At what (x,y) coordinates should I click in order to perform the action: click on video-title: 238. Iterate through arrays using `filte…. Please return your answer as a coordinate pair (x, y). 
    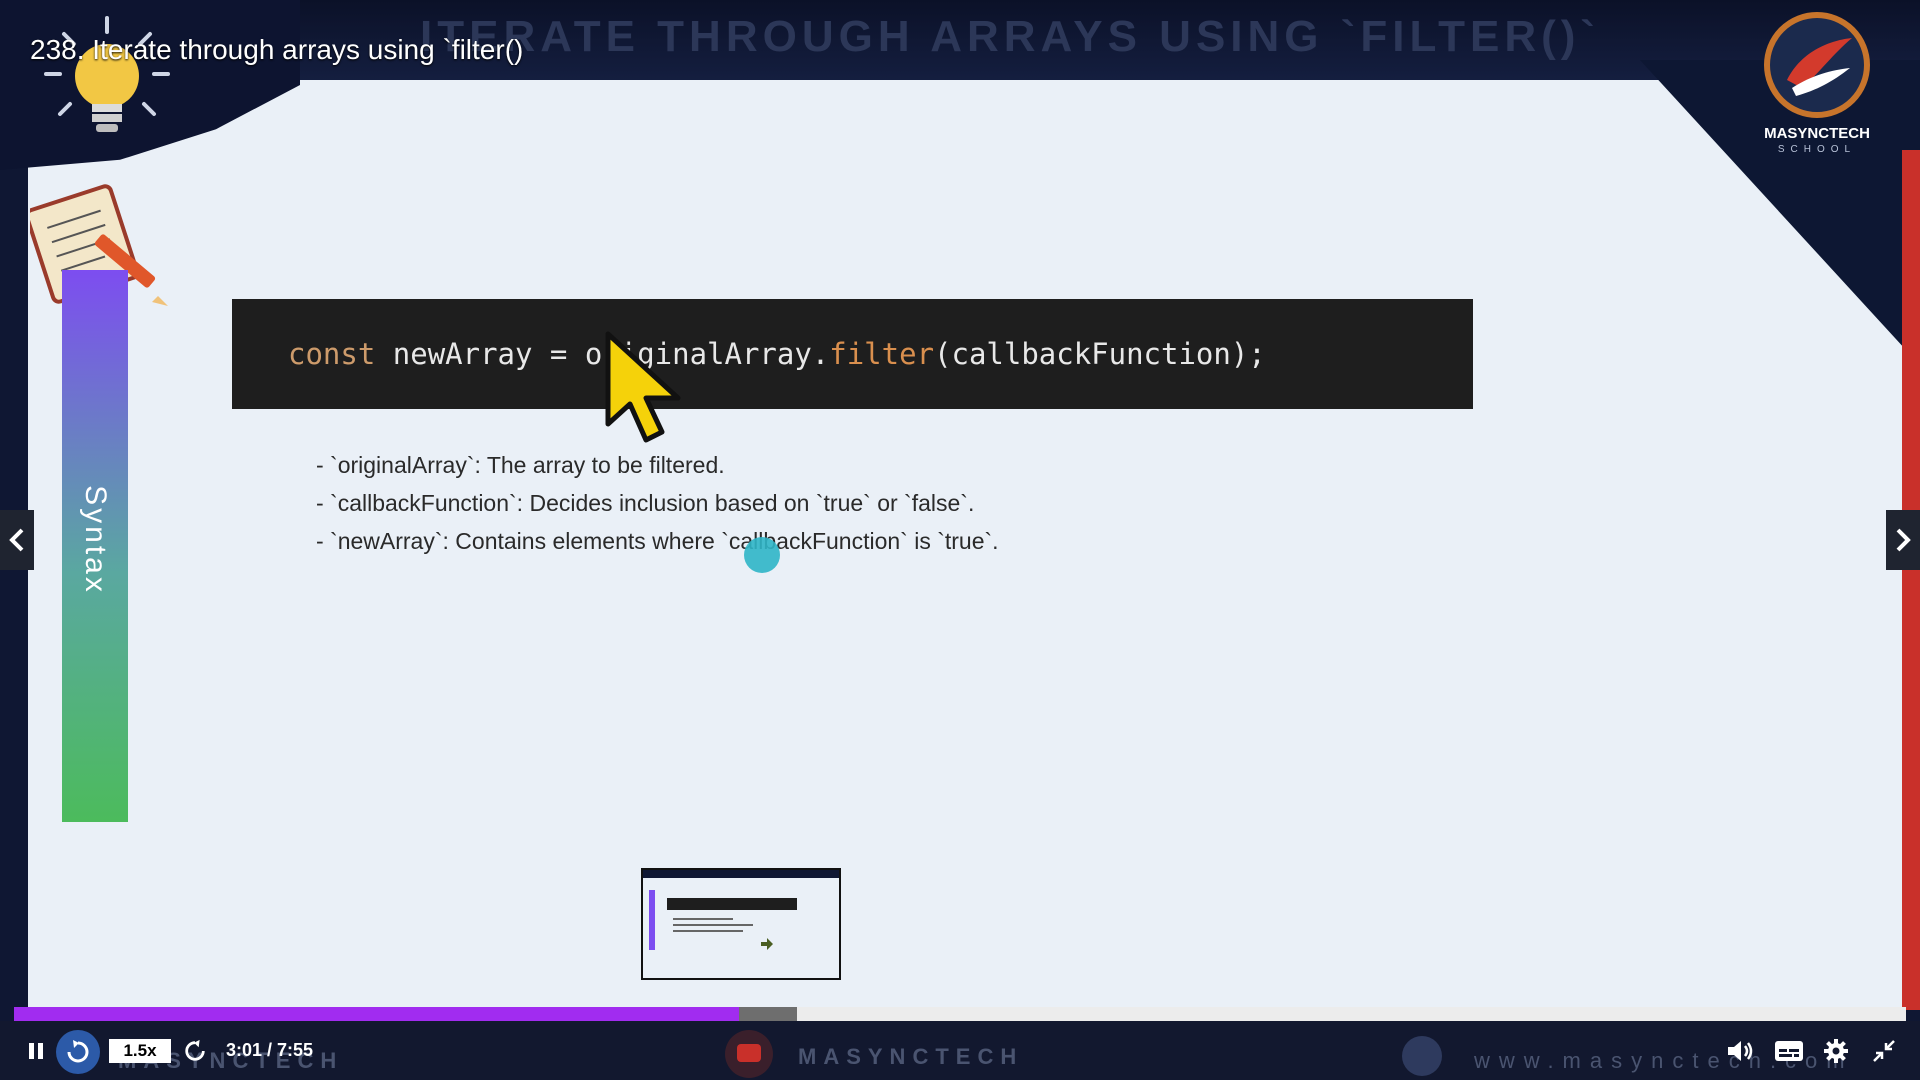
    Looking at the image, I should click on (277, 49).